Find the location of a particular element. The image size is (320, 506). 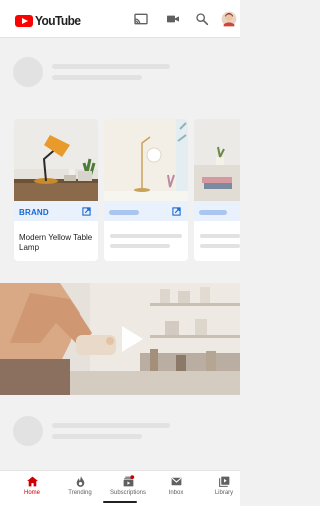

nav-item-home: Home is located at coordinates (32, 488).